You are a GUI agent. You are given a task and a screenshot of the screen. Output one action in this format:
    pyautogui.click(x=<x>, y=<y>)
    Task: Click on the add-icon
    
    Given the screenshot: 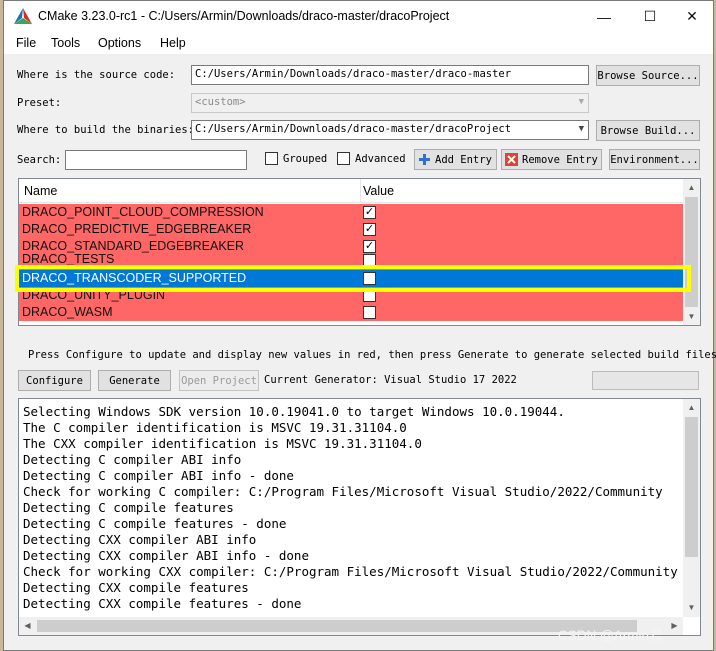 What is the action you would take?
    pyautogui.click(x=424, y=159)
    